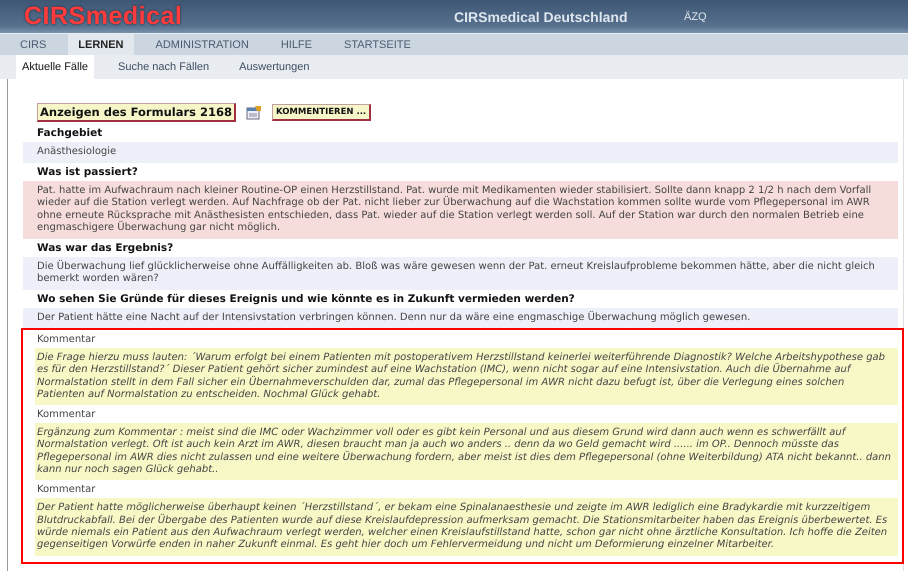 This screenshot has height=571, width=908. What do you see at coordinates (460, 299) in the screenshot?
I see `field-label: Wo sehen Sie Gründe für dieses Ereignis und wie könnte es in Zukunft vermieden werden?` at bounding box center [460, 299].